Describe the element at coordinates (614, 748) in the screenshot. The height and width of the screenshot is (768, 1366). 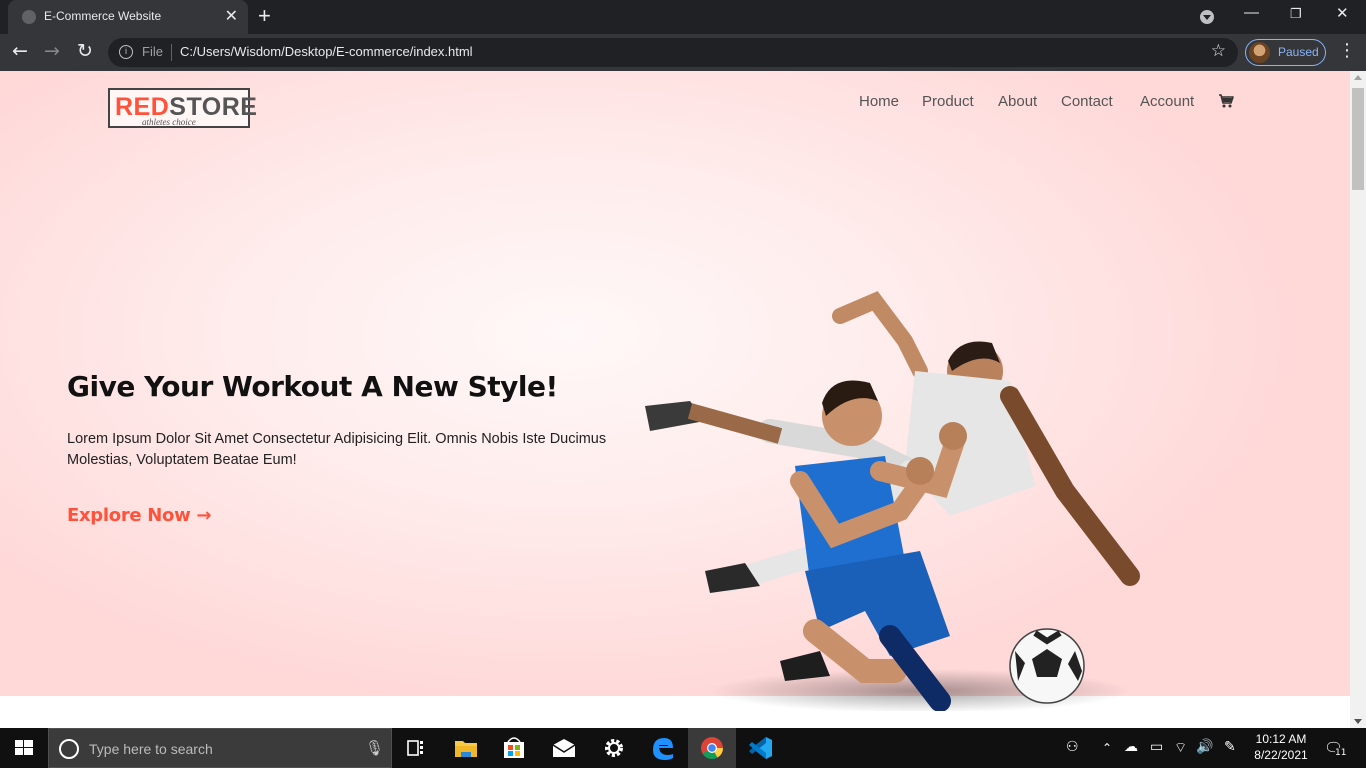
I see `settings-gear-icon` at that location.